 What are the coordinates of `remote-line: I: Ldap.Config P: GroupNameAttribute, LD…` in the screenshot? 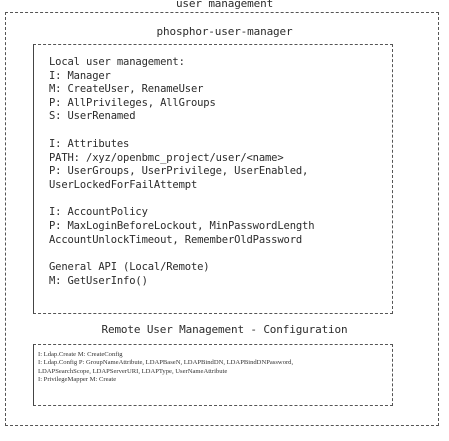 It's located at (166, 363).